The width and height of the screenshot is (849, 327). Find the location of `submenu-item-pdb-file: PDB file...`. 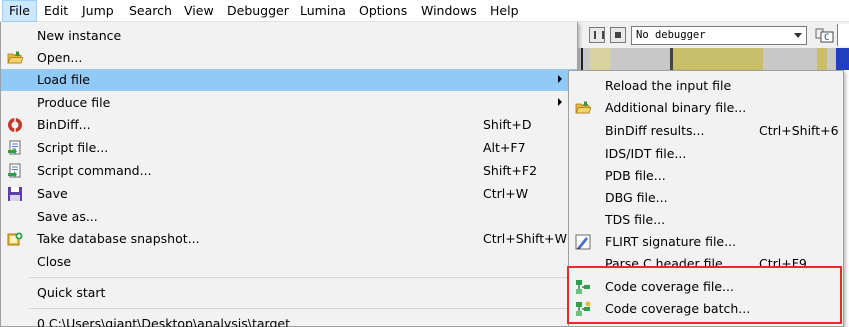

submenu-item-pdb-file: PDB file... is located at coordinates (706, 176).